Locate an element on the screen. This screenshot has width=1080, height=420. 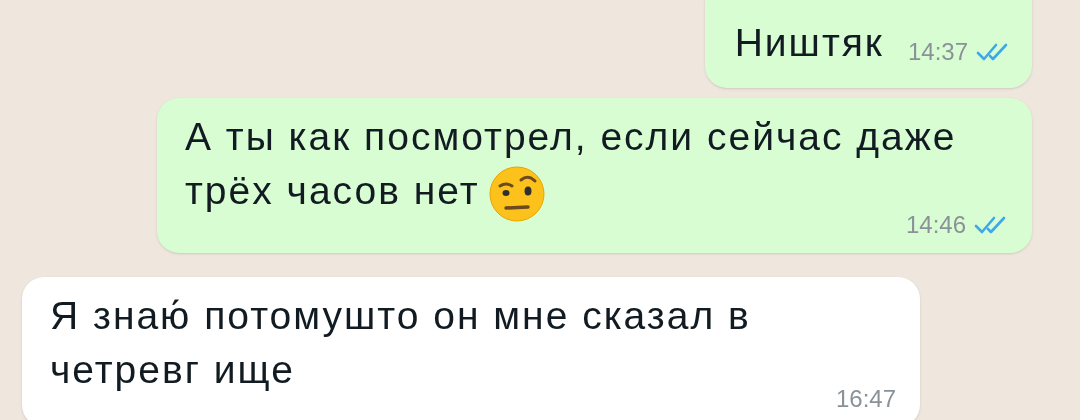
message-time: 16:47 is located at coordinates (865, 398).